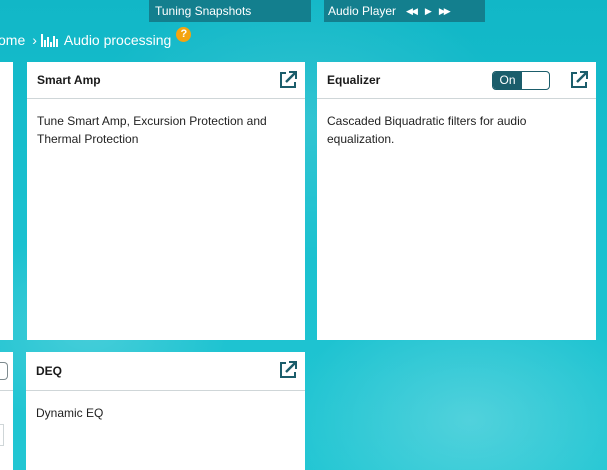  What do you see at coordinates (203, 11) in the screenshot?
I see `tuning-snapshots-label: Tuning Snapshots` at bounding box center [203, 11].